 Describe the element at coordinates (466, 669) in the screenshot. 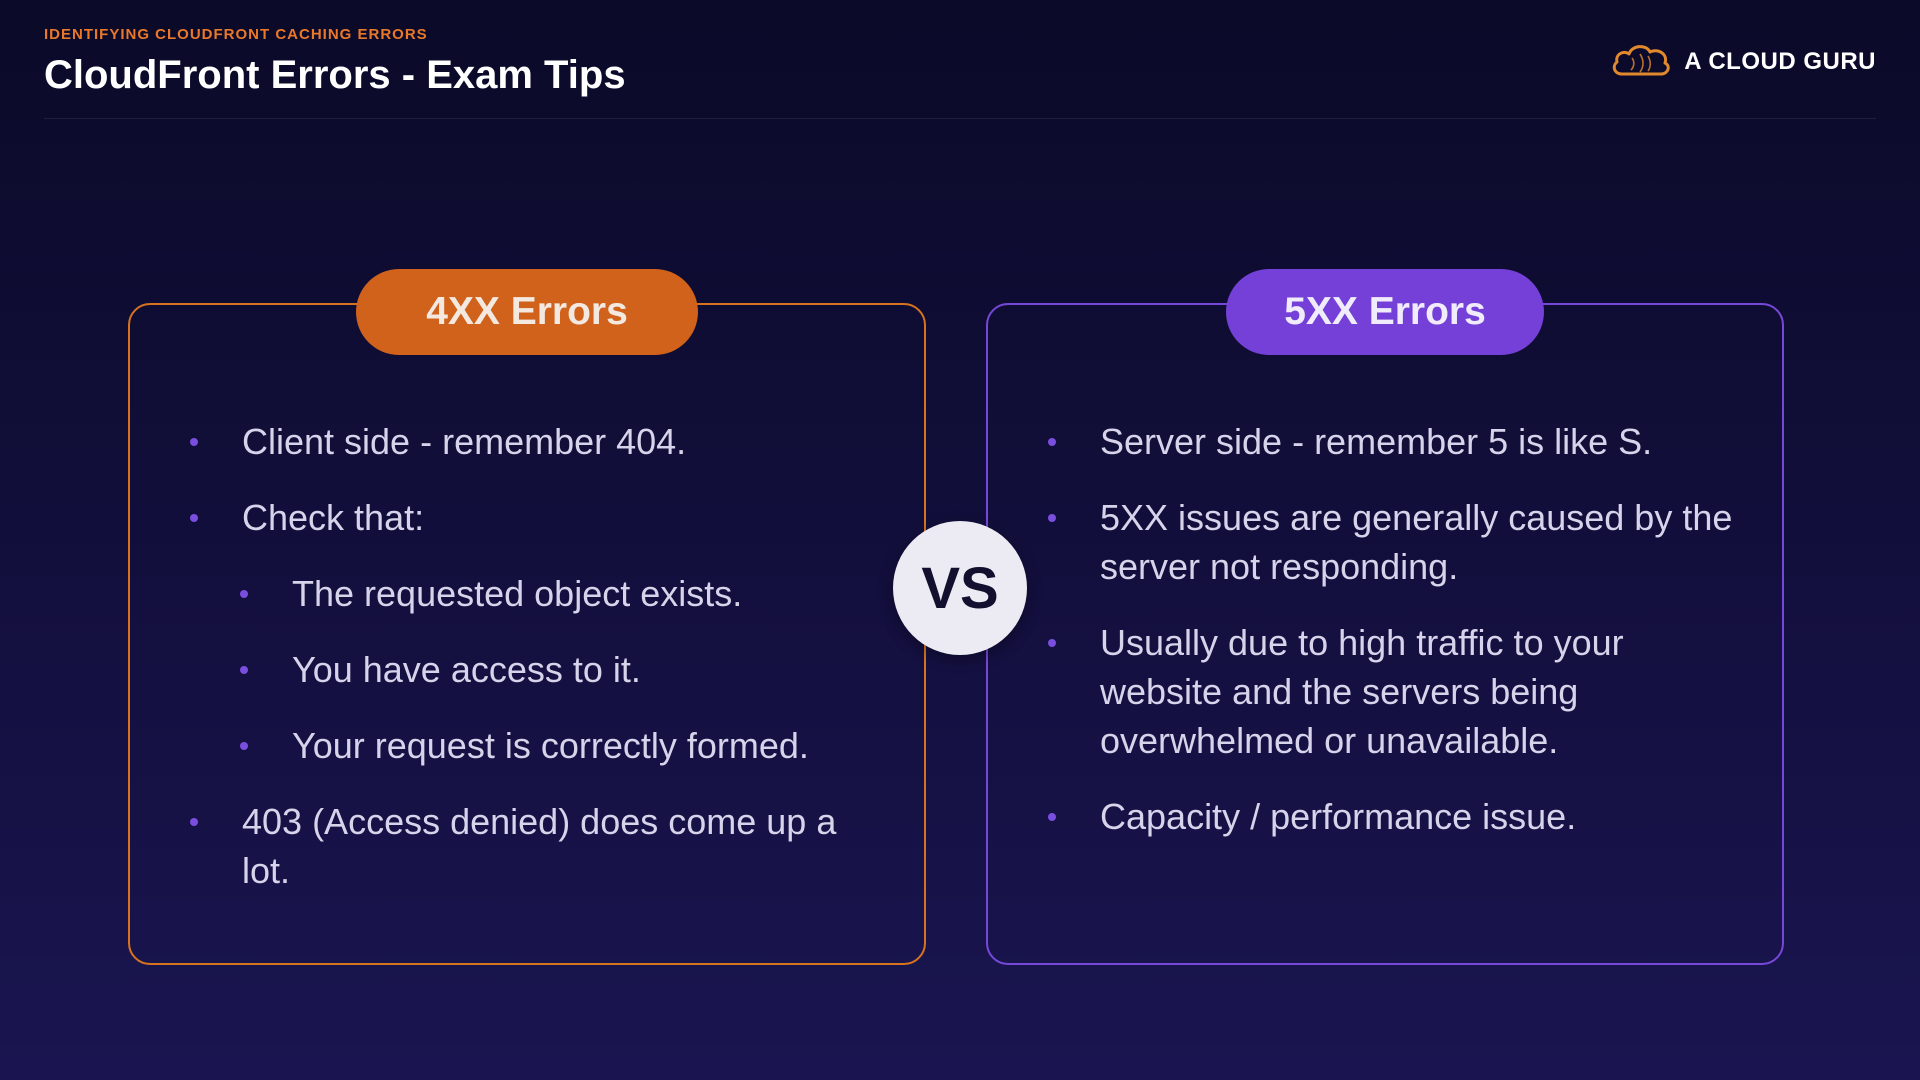

I see `list-item-text: You have access to it.` at that location.